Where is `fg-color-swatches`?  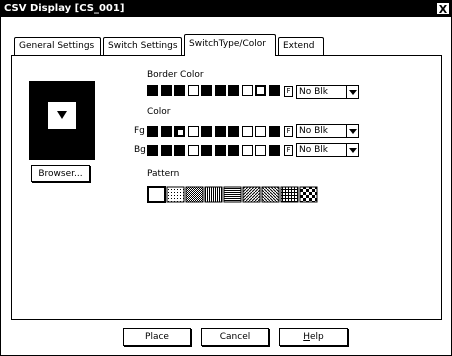 fg-color-swatches is located at coordinates (221, 131).